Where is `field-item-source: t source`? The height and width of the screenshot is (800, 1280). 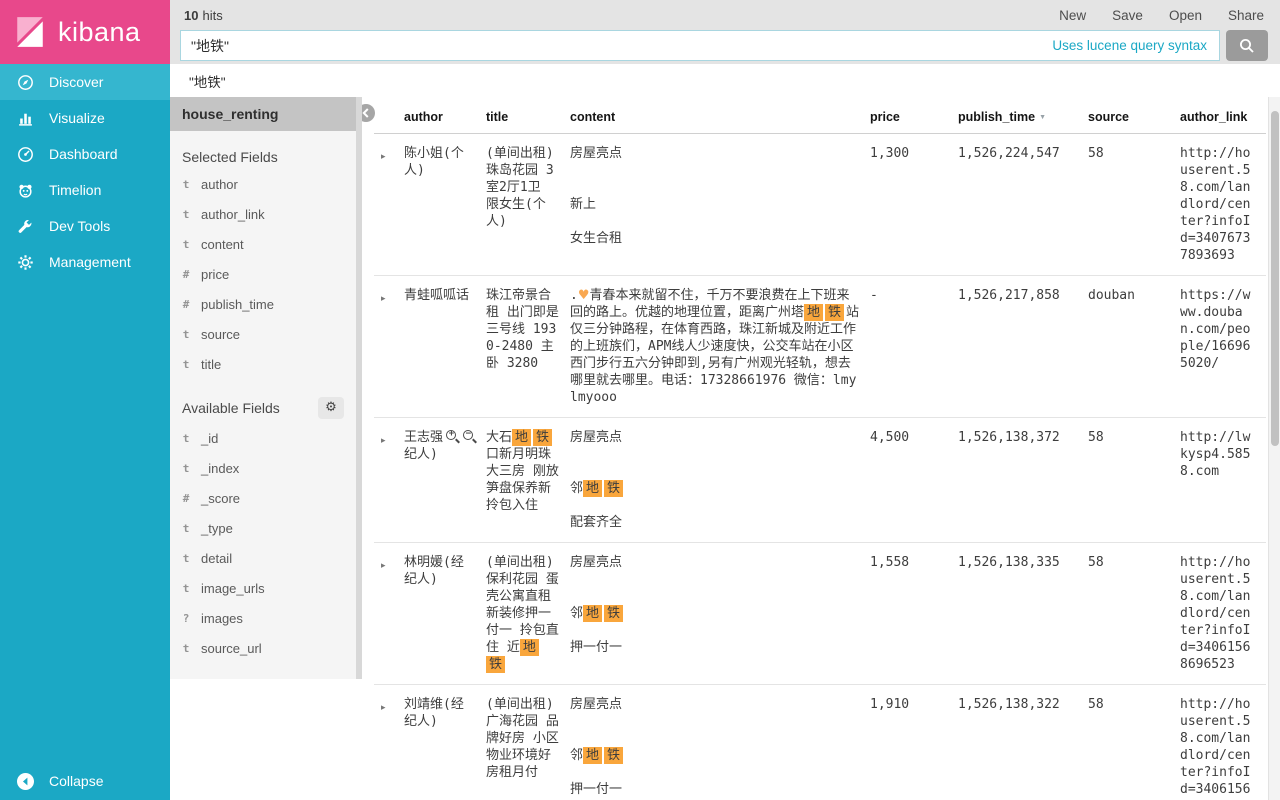
field-item-source: t source is located at coordinates (263, 334).